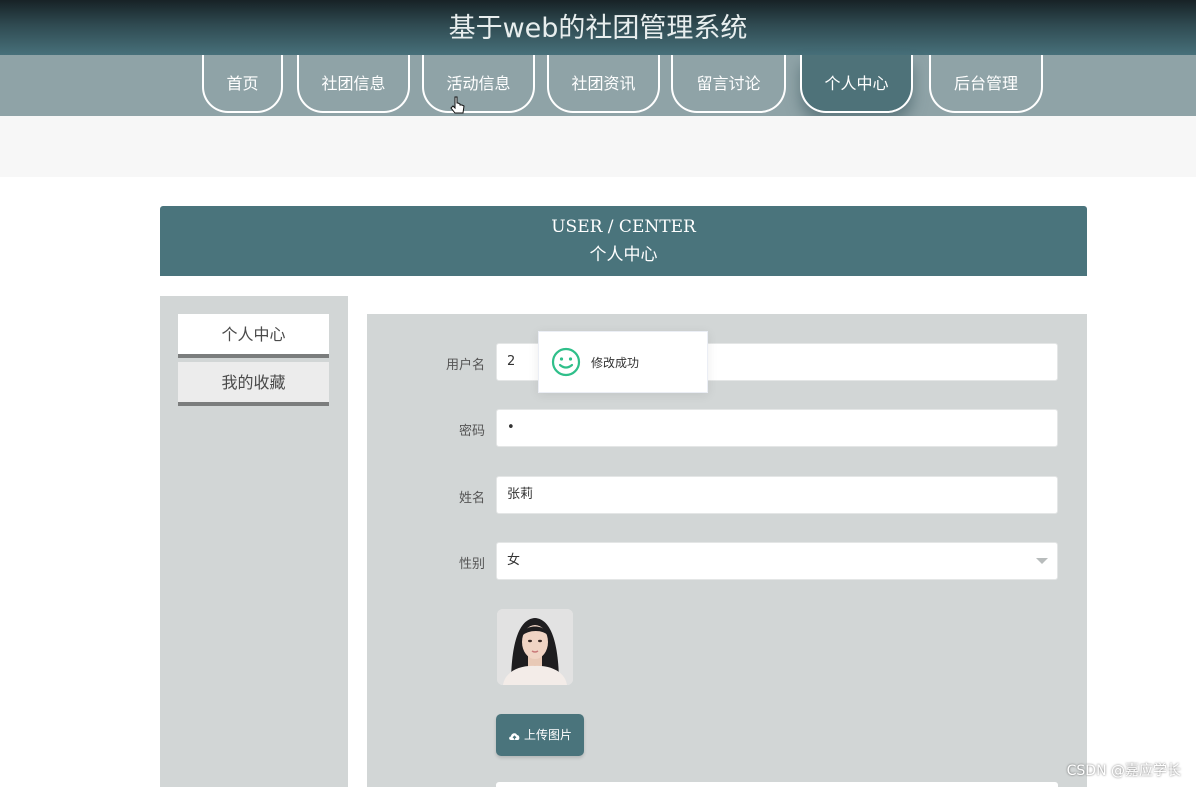 The width and height of the screenshot is (1196, 792). I want to click on section-title-en: USER / CENTER, so click(623, 227).